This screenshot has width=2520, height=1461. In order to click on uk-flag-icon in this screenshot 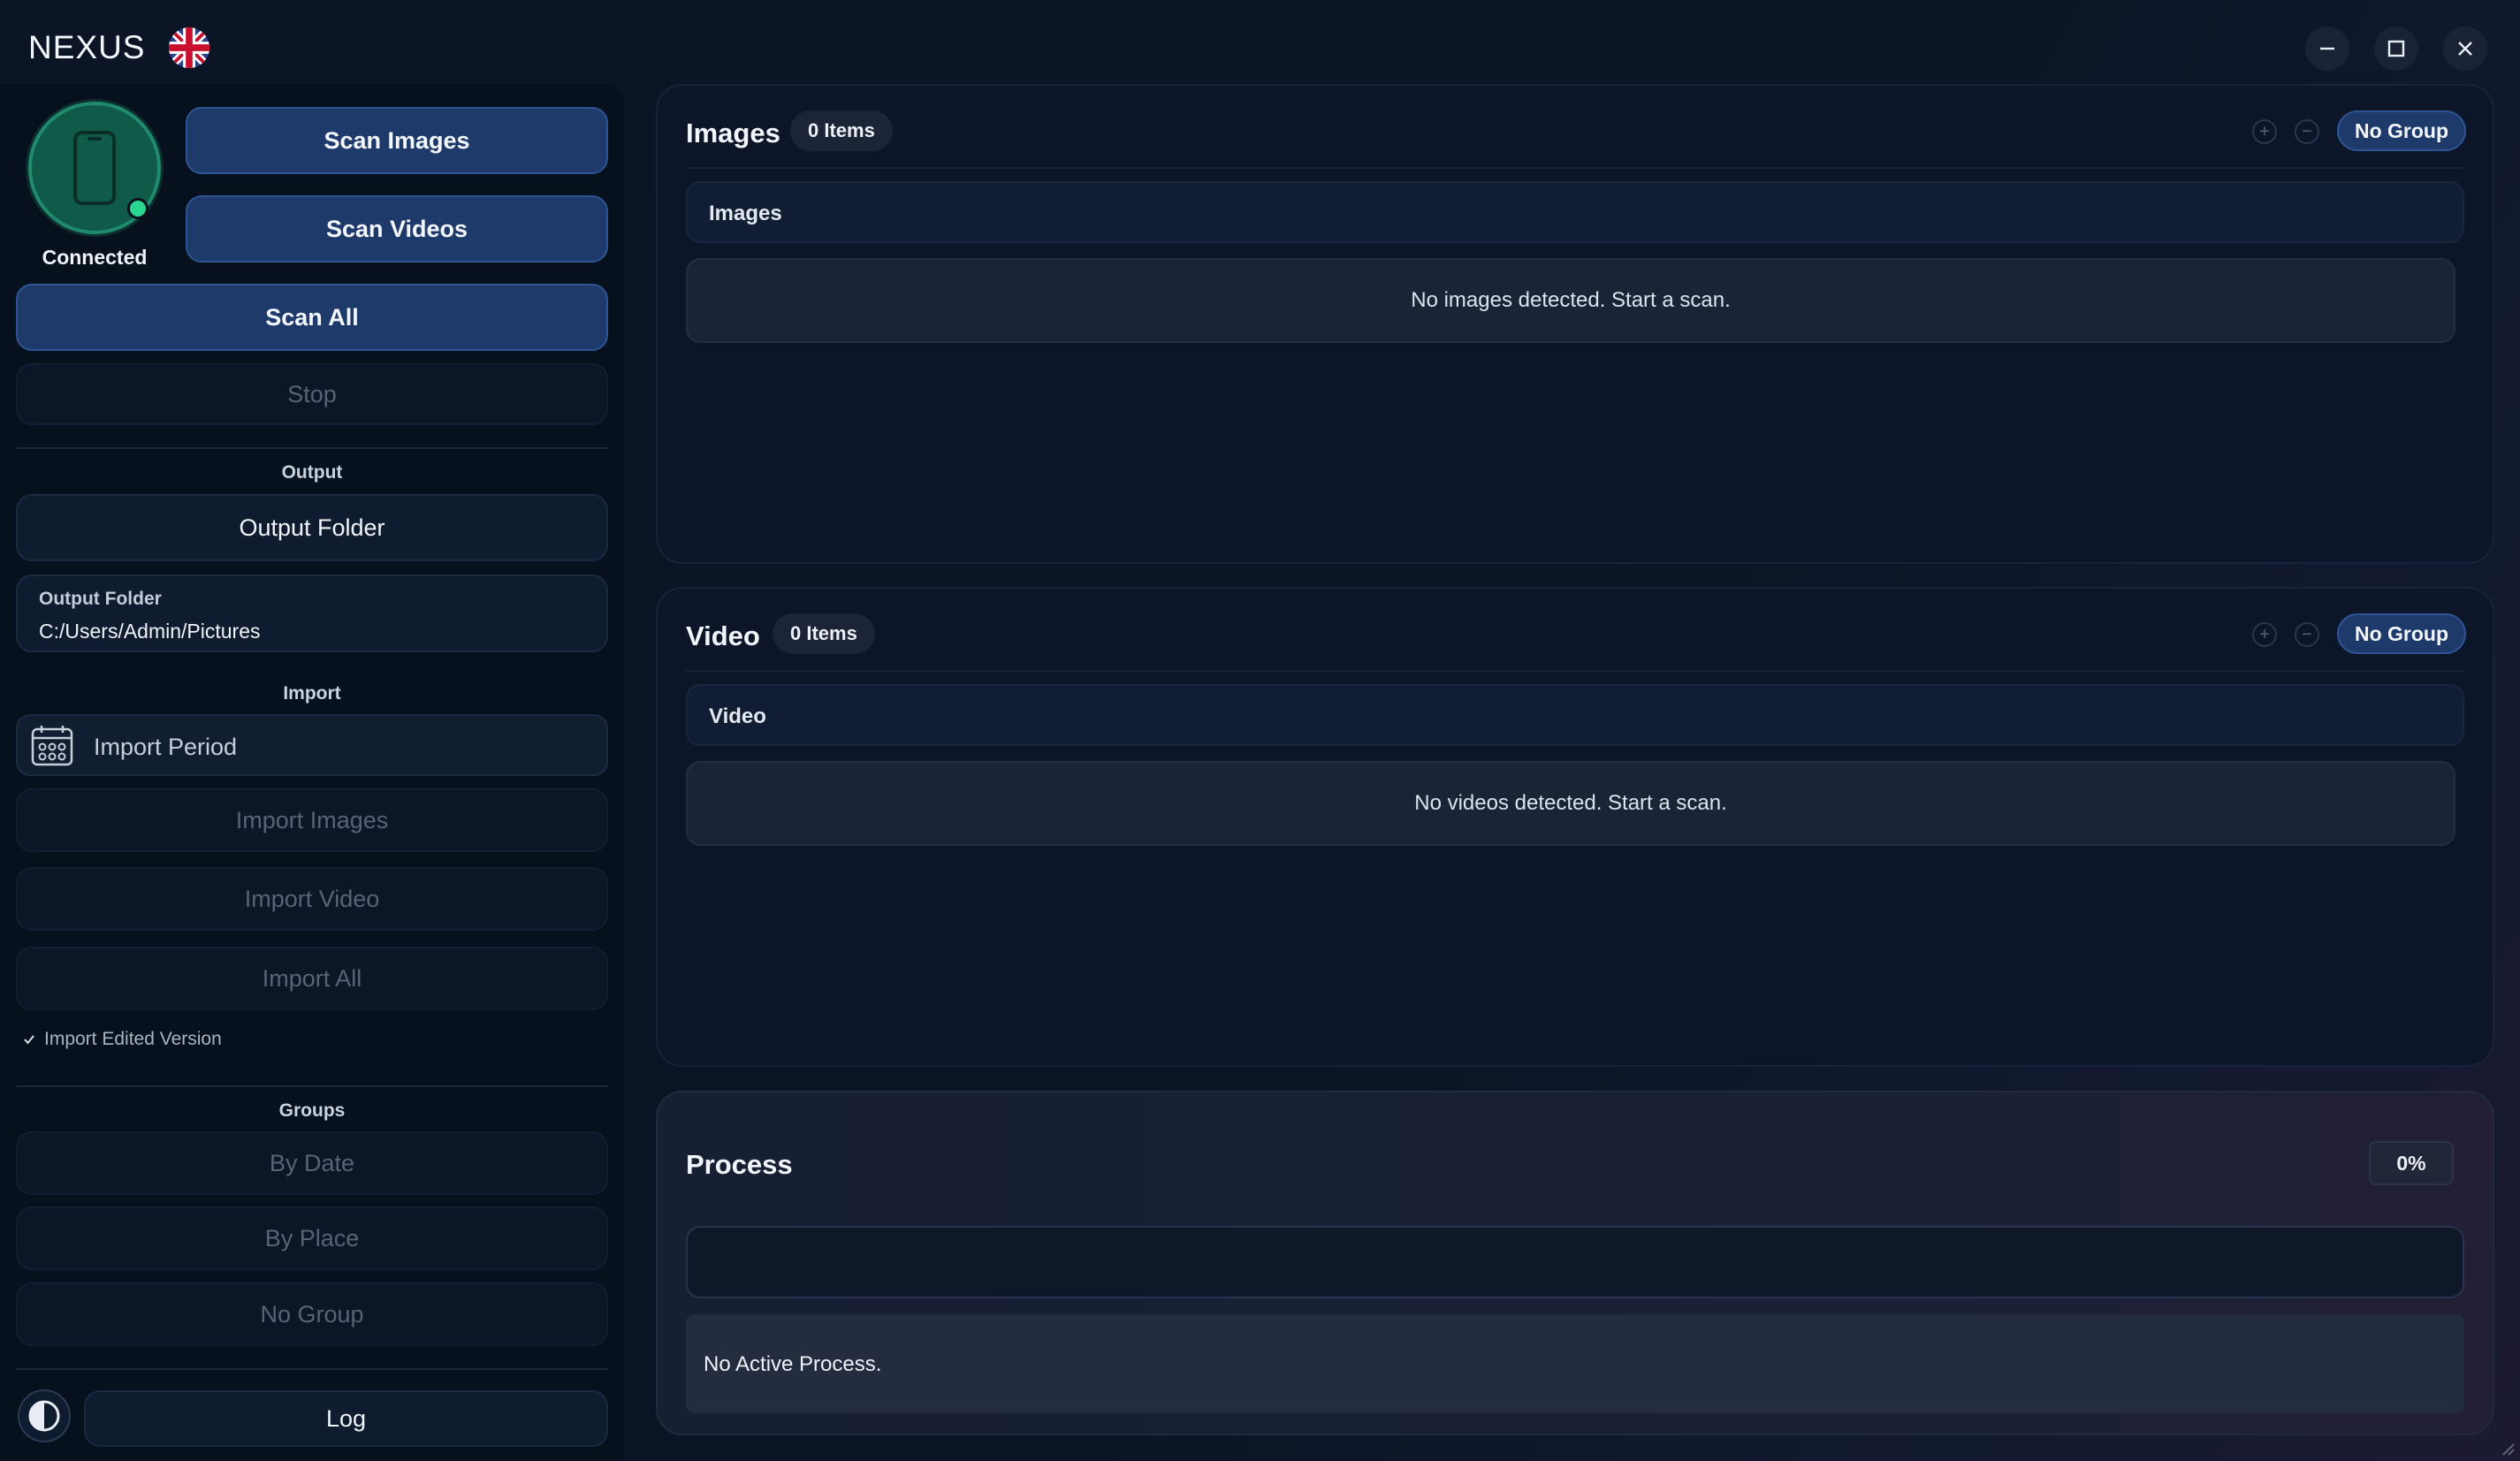, I will do `click(189, 47)`.